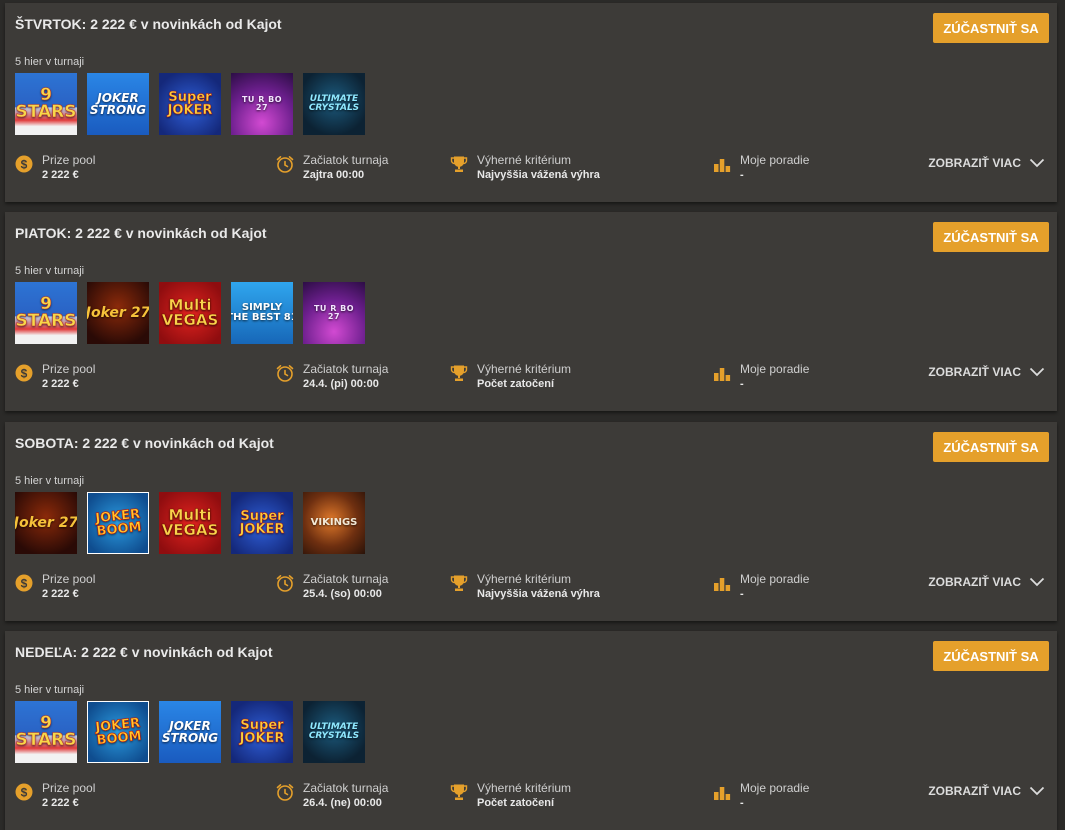 This screenshot has height=830, width=1065. I want to click on start-time-value: 25.4. (so) 00:00, so click(342, 594).